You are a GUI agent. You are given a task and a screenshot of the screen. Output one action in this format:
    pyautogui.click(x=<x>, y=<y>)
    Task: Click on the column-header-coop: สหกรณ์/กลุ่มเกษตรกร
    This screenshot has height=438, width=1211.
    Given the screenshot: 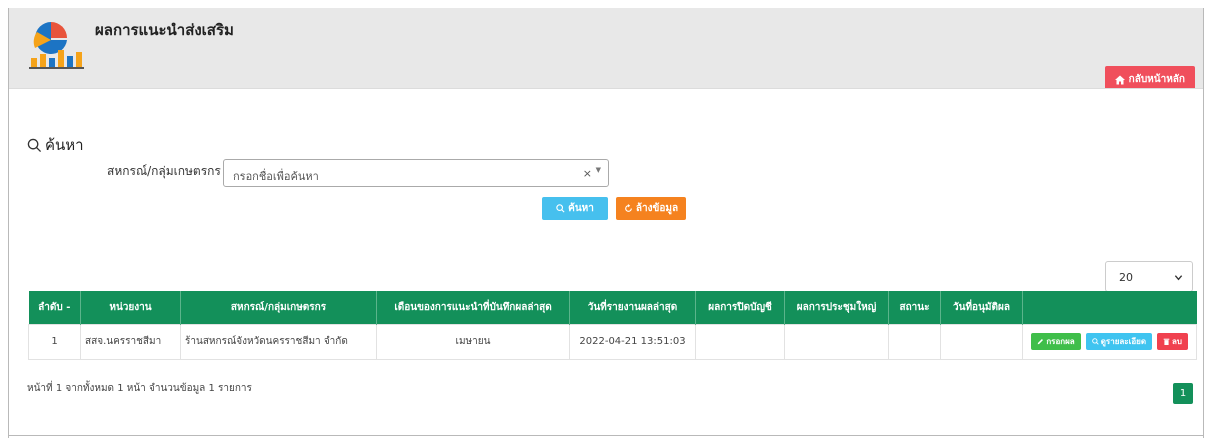 What is the action you would take?
    pyautogui.click(x=278, y=307)
    